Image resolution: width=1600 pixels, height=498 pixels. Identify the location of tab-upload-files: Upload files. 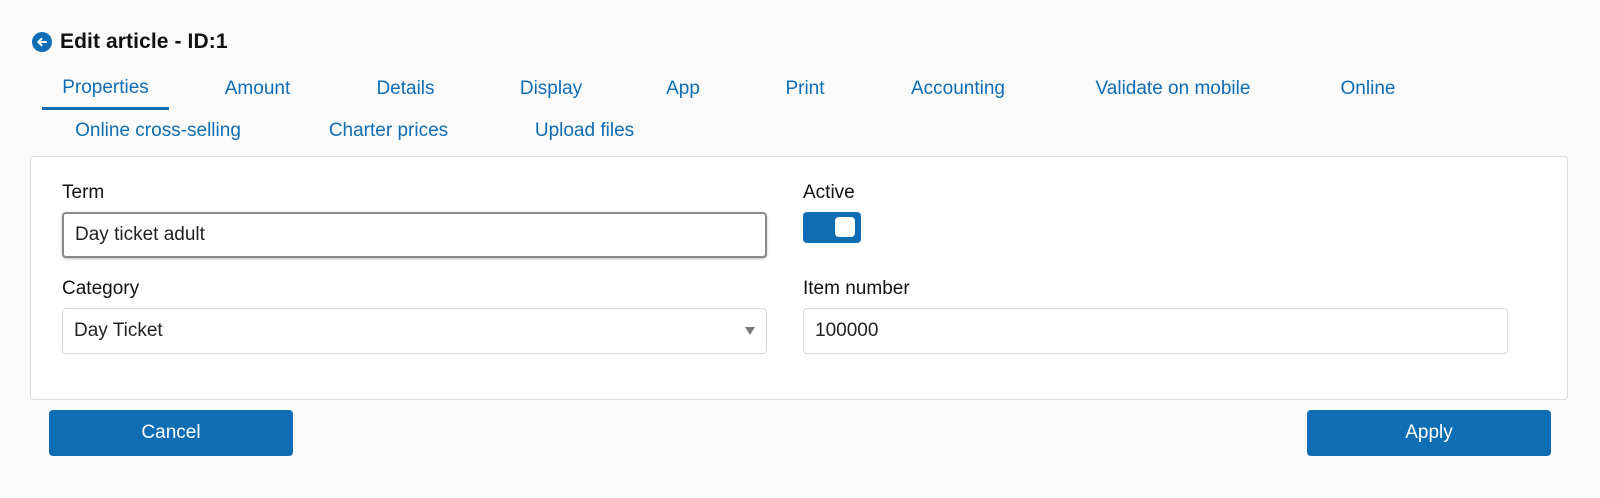
(584, 131).